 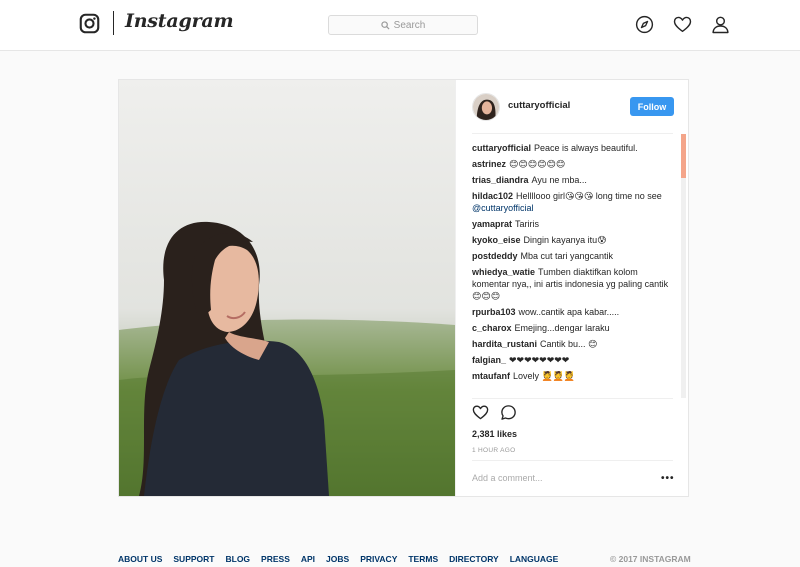 I want to click on footer-link-directory: DIRECTORY, so click(x=474, y=559).